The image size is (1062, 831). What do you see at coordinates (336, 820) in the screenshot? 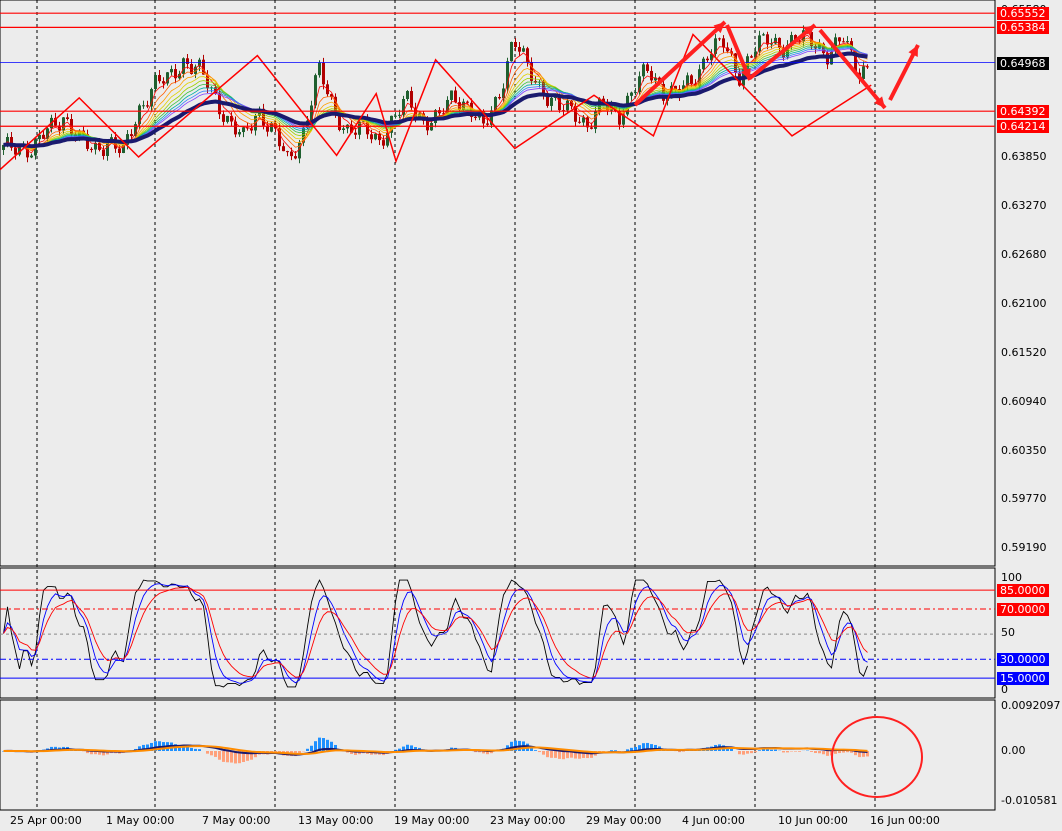
I see `x-axis-label: 13 May 00:00` at bounding box center [336, 820].